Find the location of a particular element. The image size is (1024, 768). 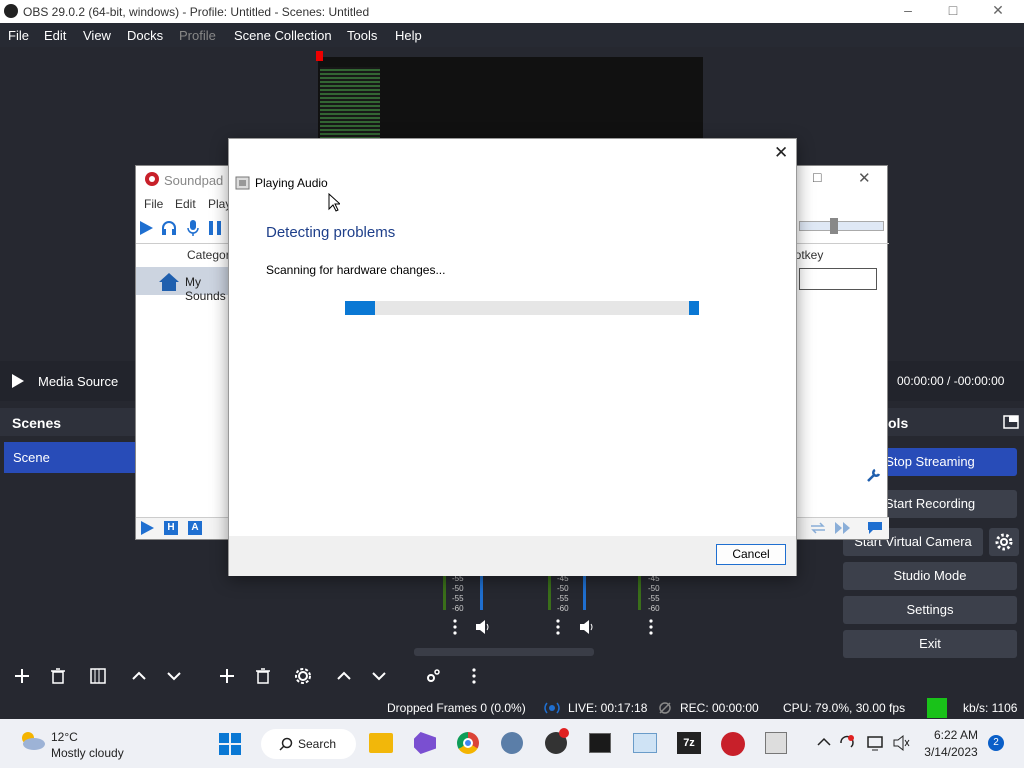

weather-desc: Mostly cloudy is located at coordinates (87, 753).